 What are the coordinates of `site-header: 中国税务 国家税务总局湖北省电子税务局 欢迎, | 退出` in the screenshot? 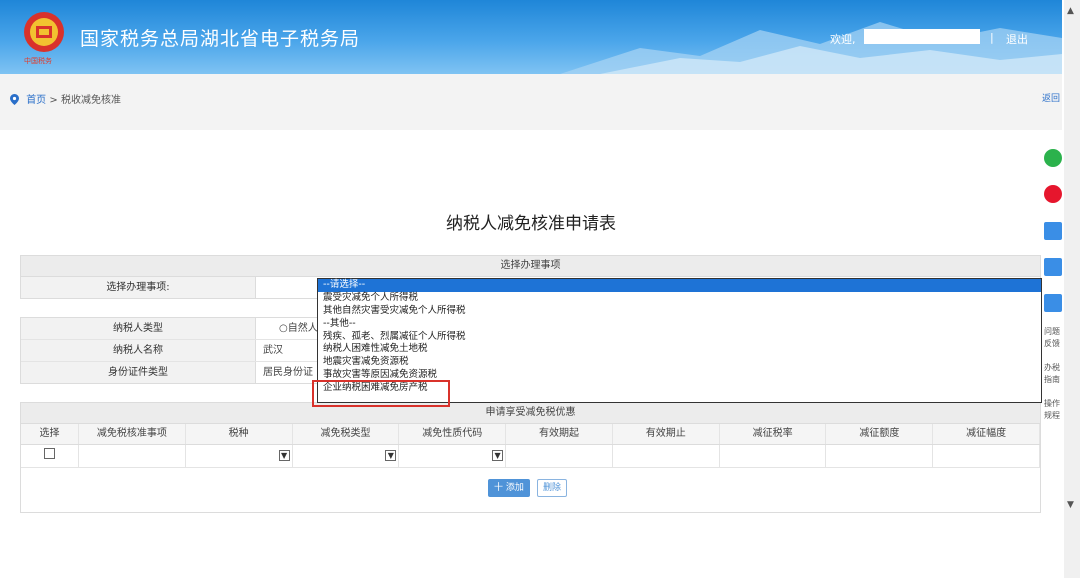 It's located at (531, 37).